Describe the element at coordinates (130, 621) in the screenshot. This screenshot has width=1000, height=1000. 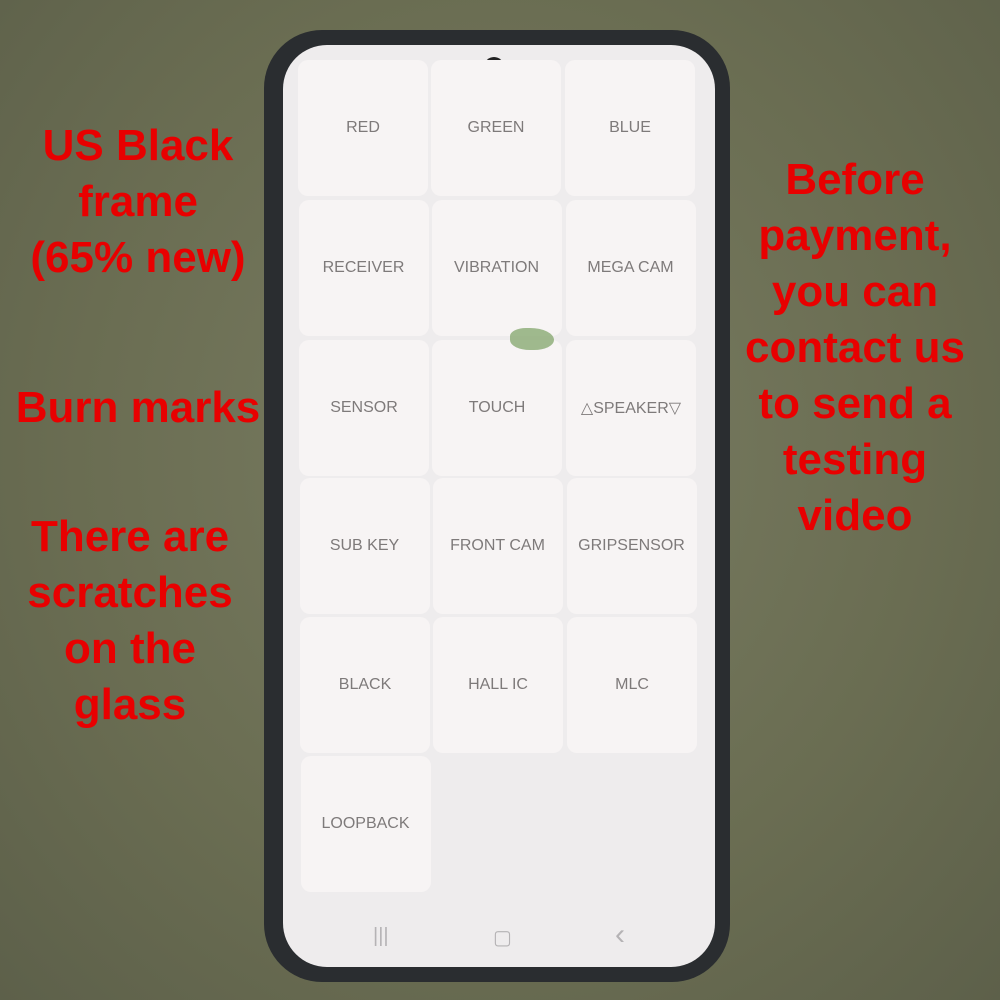
I see `scratches-note: There are scratches on the glass` at that location.